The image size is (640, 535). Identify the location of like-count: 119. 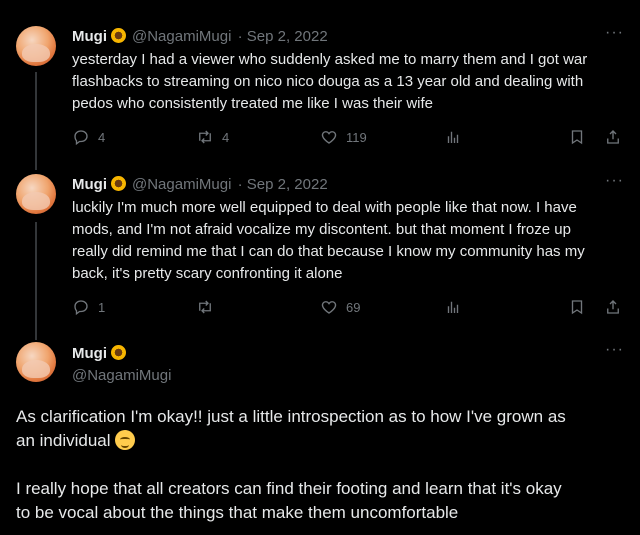
(356, 137).